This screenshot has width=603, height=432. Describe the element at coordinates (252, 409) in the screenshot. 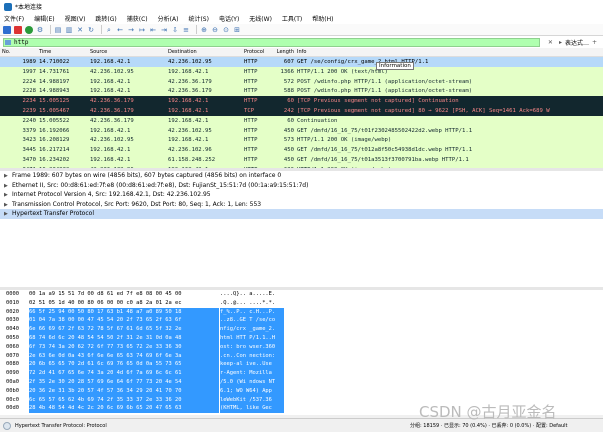

I see `bytes-asc: (KHTML, like Gec` at that location.